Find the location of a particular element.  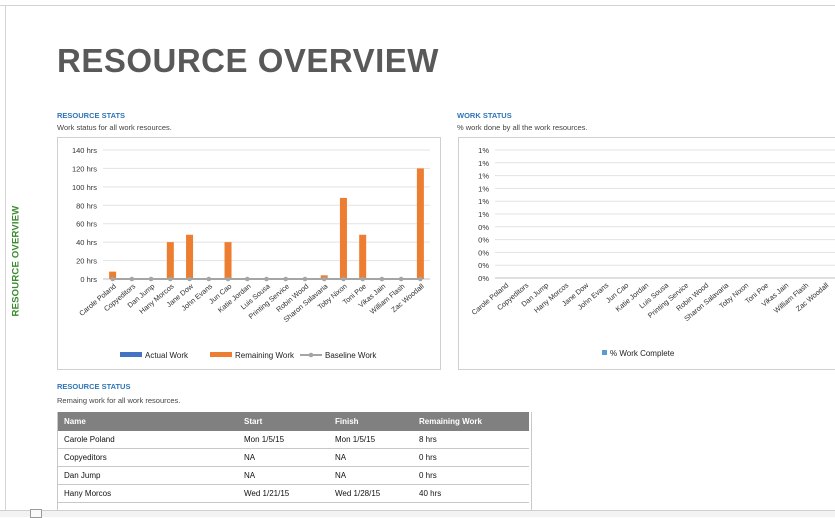

legend-label: Actual Work is located at coordinates (167, 355).